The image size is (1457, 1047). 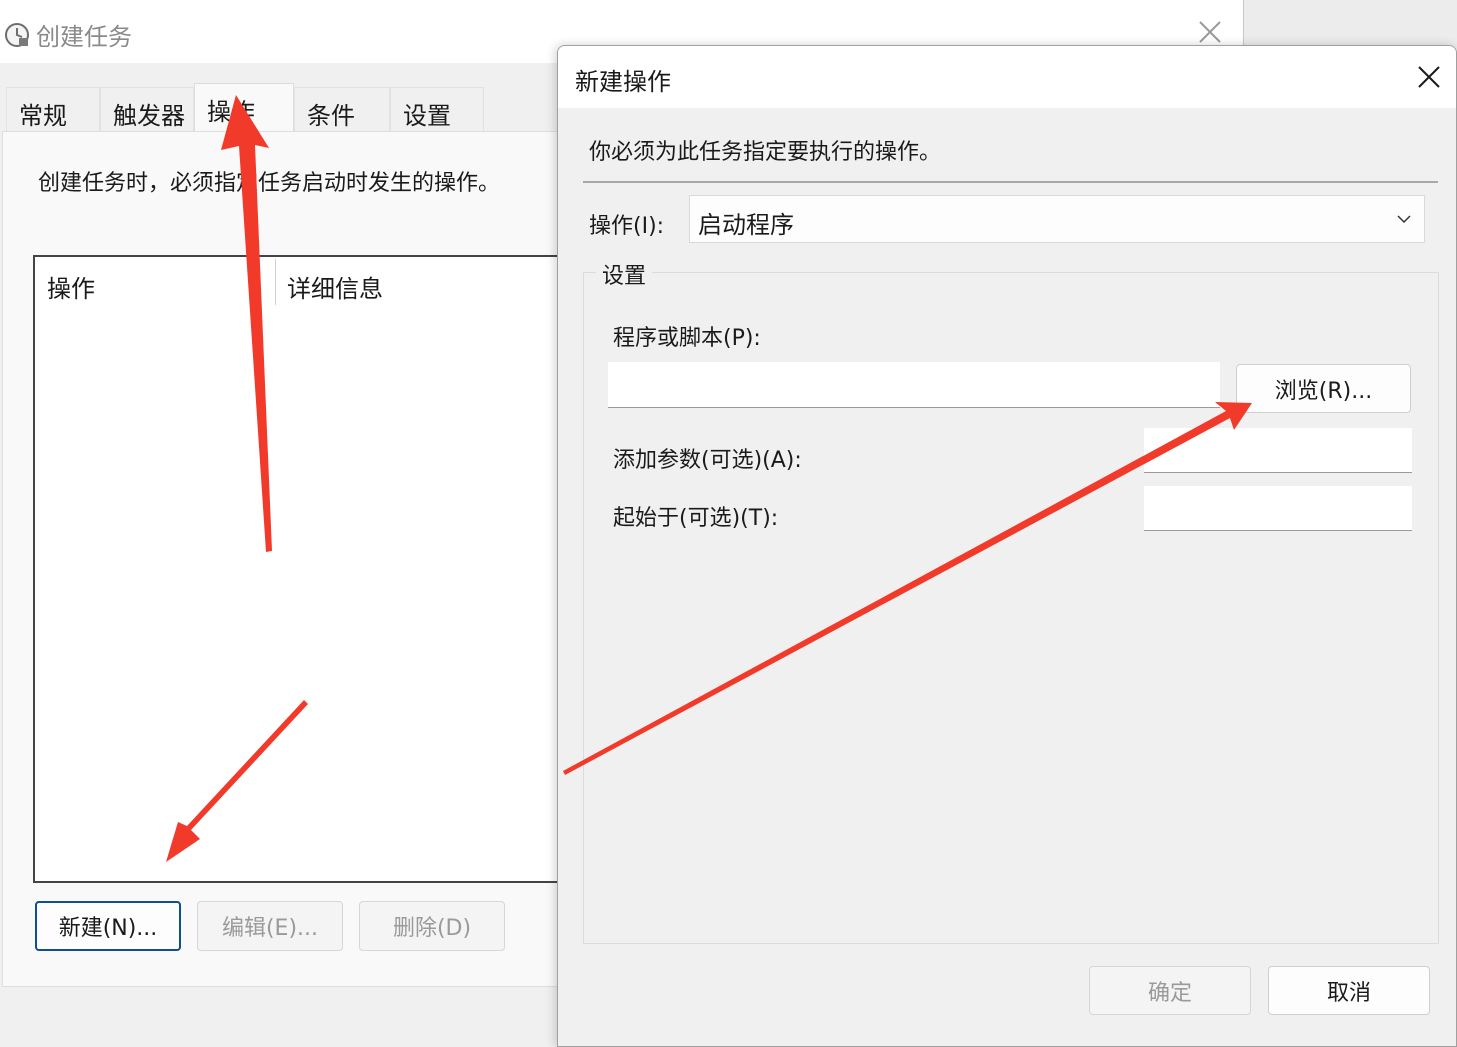 What do you see at coordinates (1278, 508) in the screenshot?
I see `start-in-input` at bounding box center [1278, 508].